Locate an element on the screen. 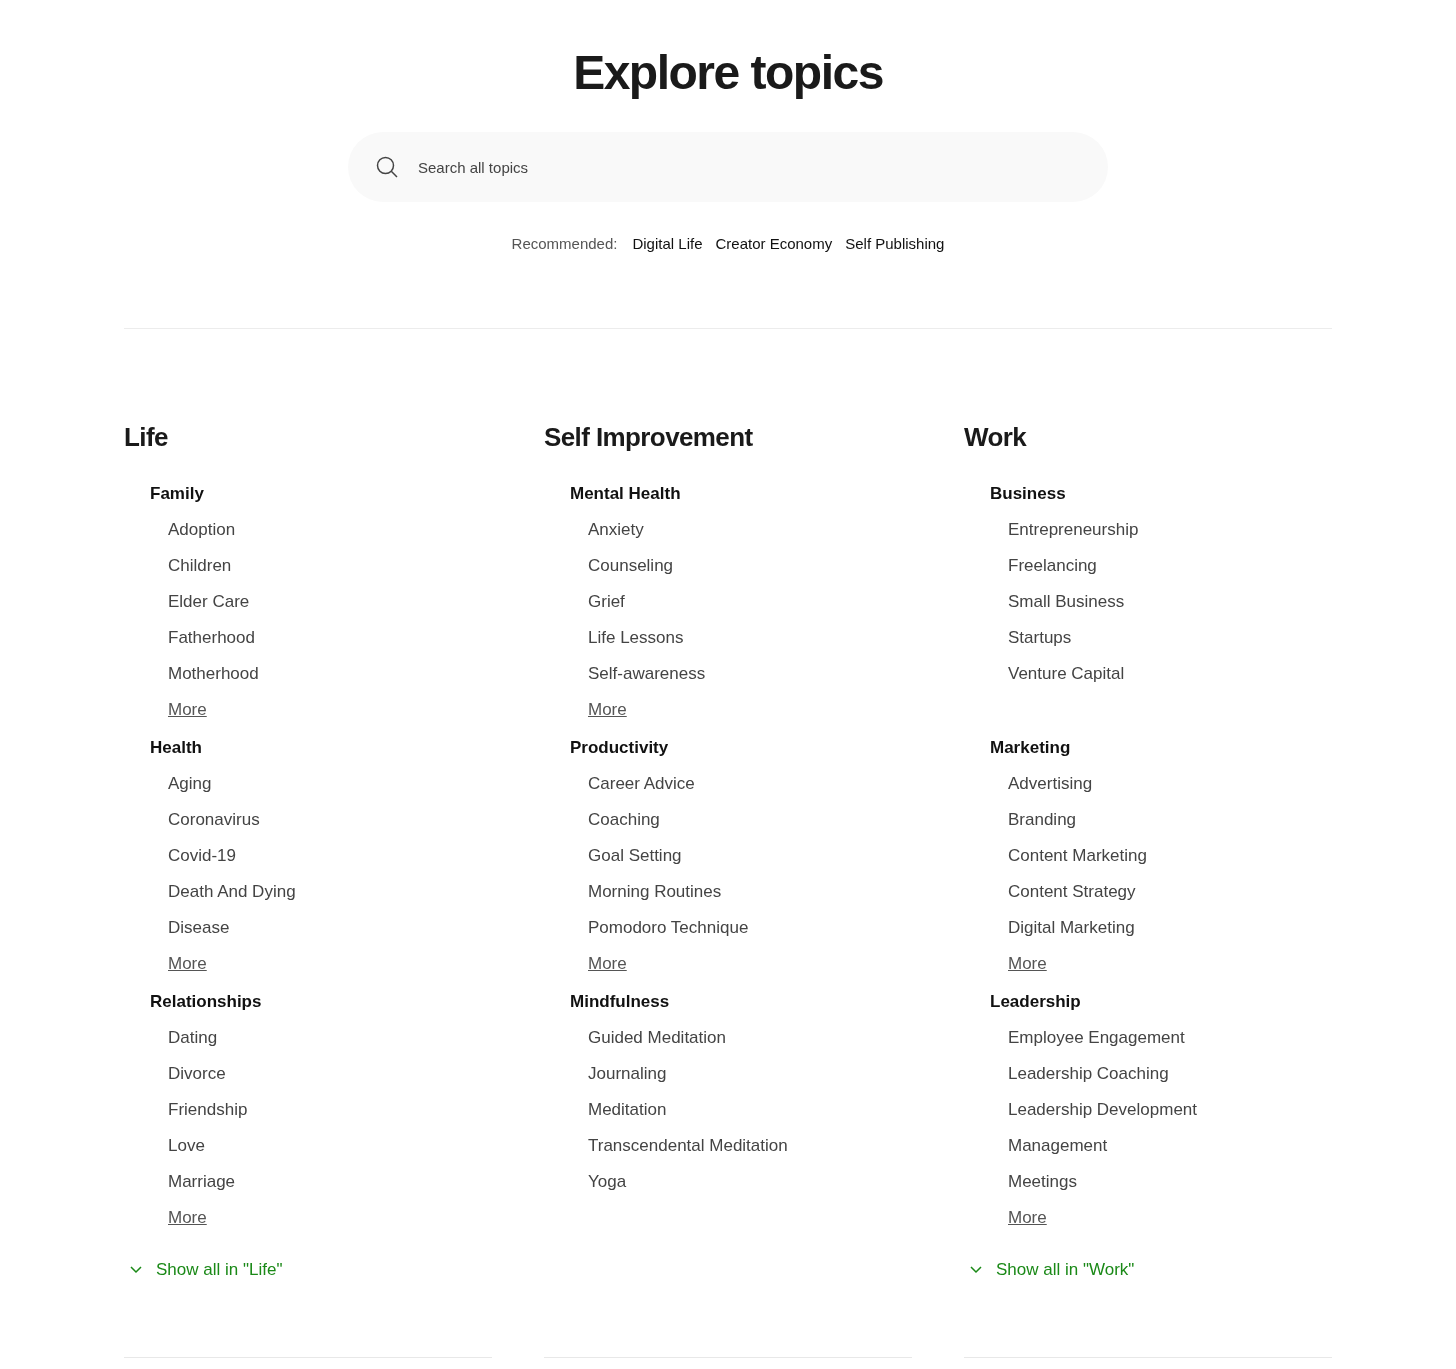  topic-heading-link: Business is located at coordinates (1028, 494).